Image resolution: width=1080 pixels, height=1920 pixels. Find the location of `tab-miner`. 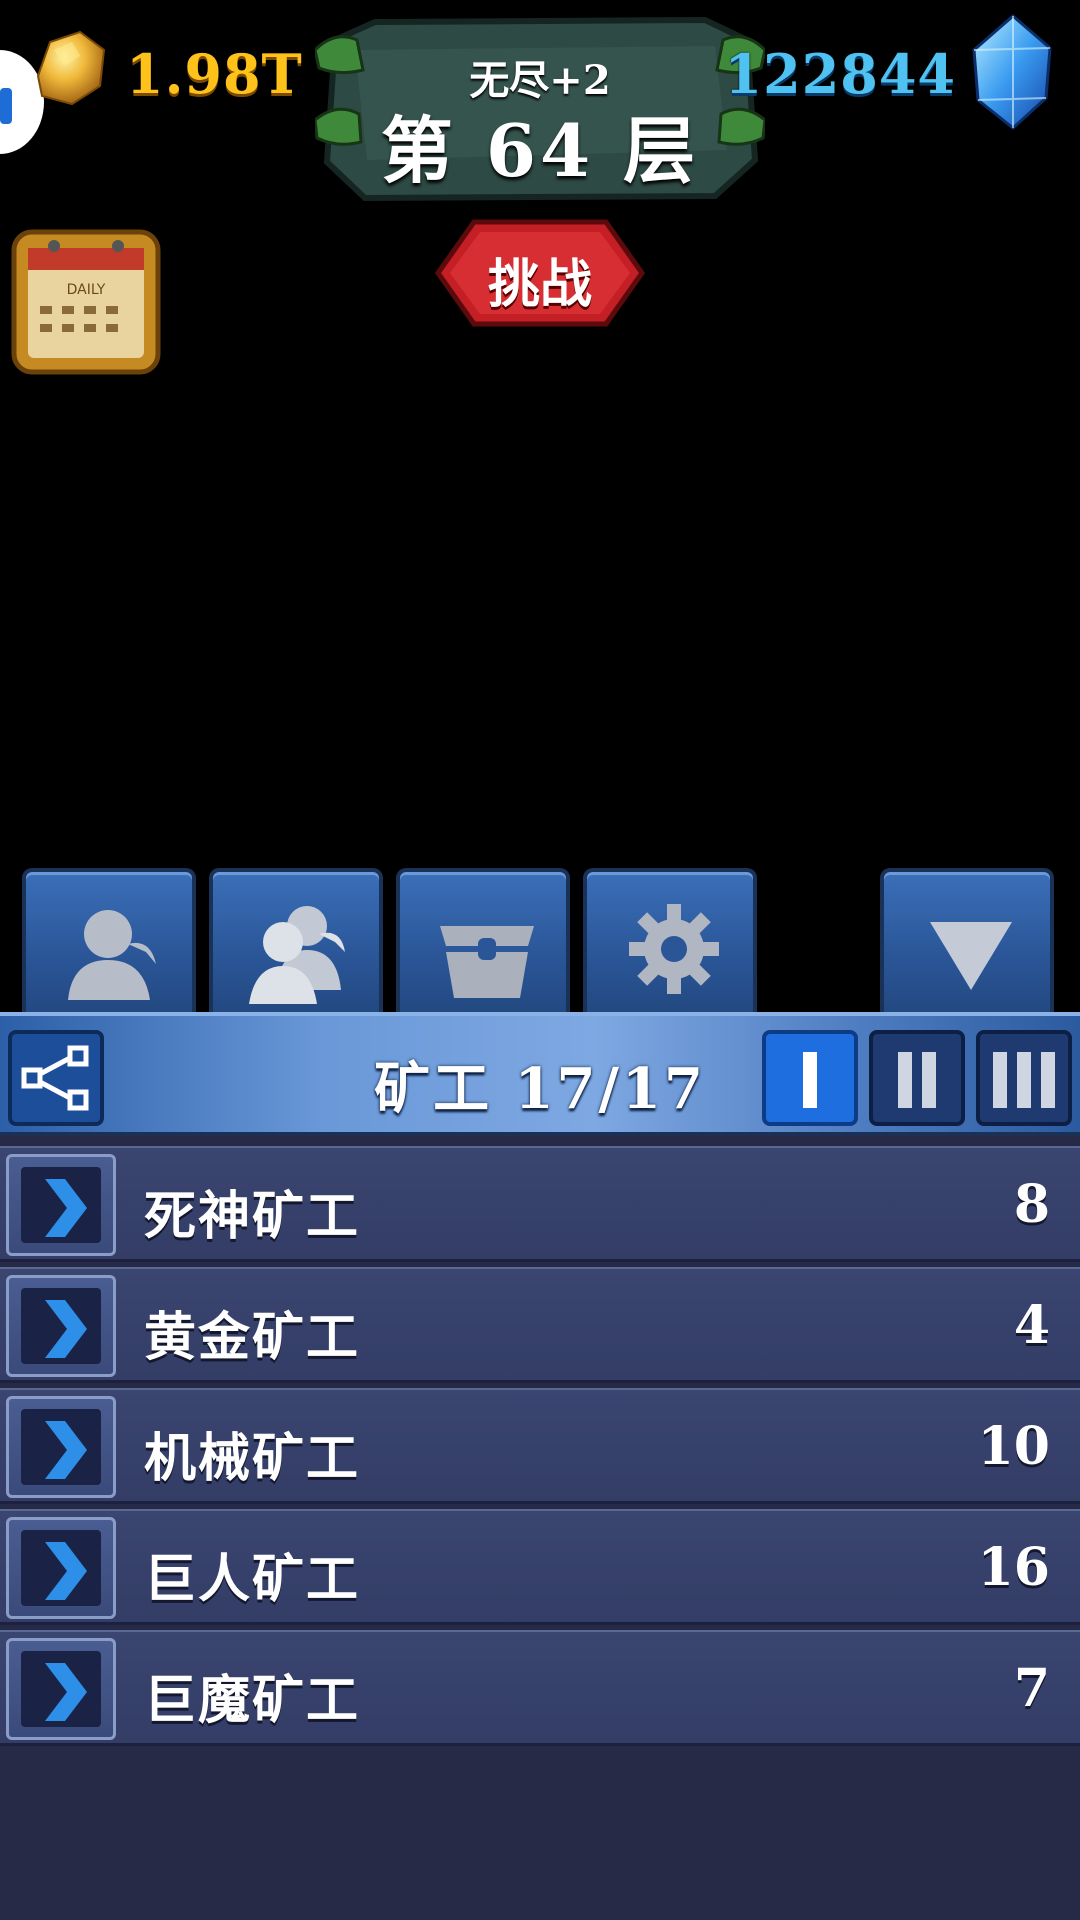

tab-miner is located at coordinates (109, 942).